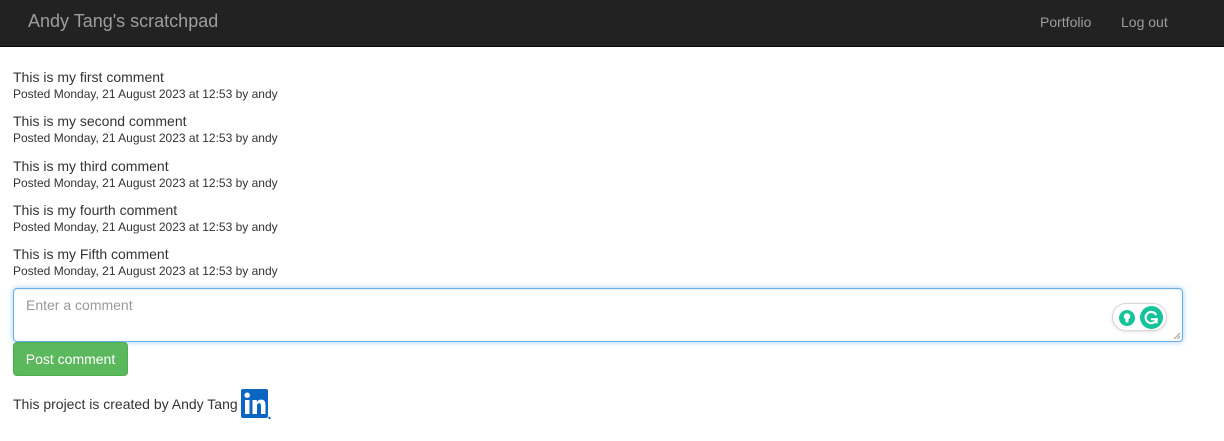 Image resolution: width=1224 pixels, height=441 pixels. Describe the element at coordinates (123, 21) in the screenshot. I see `brand-link: Andy Tang's scratchpad` at that location.